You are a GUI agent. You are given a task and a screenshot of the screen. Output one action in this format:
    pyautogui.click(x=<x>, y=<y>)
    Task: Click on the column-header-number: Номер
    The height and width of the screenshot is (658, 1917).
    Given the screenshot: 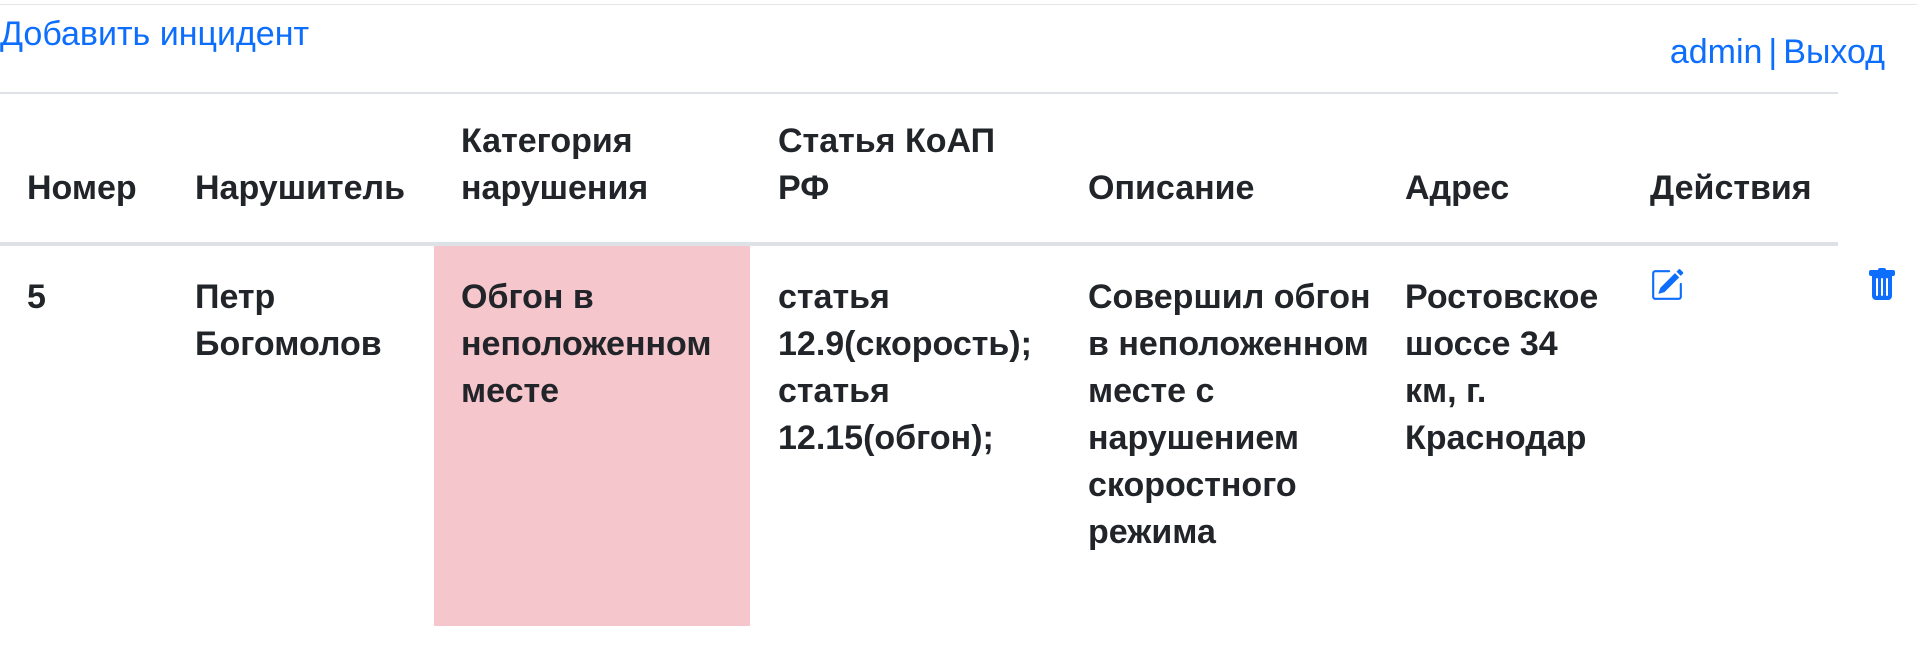 What is the action you would take?
    pyautogui.click(x=82, y=188)
    